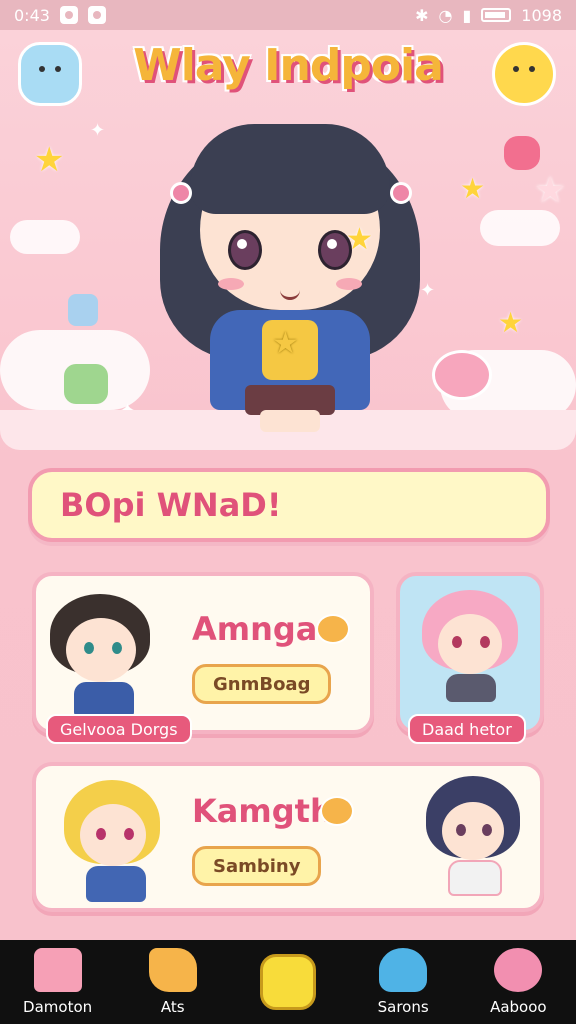 This screenshot has width=576, height=1024. I want to click on card-name: Kamgth, so click(262, 811).